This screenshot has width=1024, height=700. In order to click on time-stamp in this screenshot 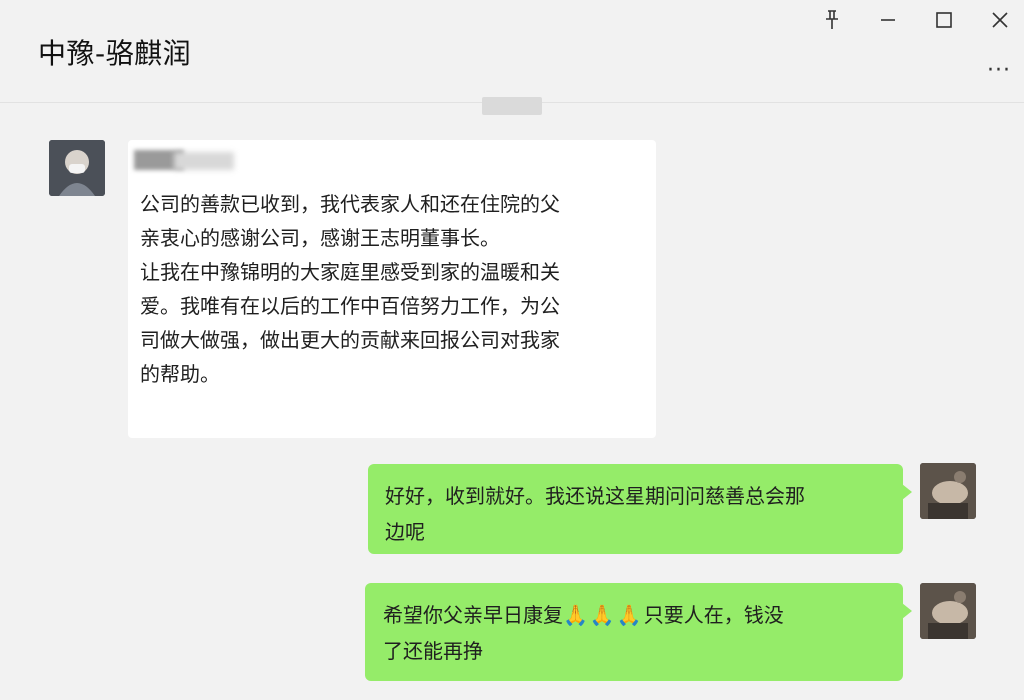, I will do `click(512, 106)`.